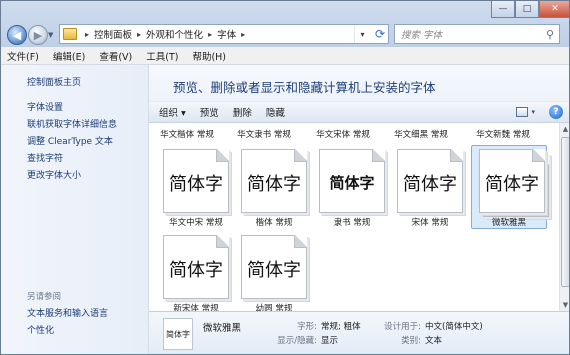 The height and width of the screenshot is (355, 570). What do you see at coordinates (471, 34) in the screenshot?
I see `search-input: 搜索 字体` at bounding box center [471, 34].